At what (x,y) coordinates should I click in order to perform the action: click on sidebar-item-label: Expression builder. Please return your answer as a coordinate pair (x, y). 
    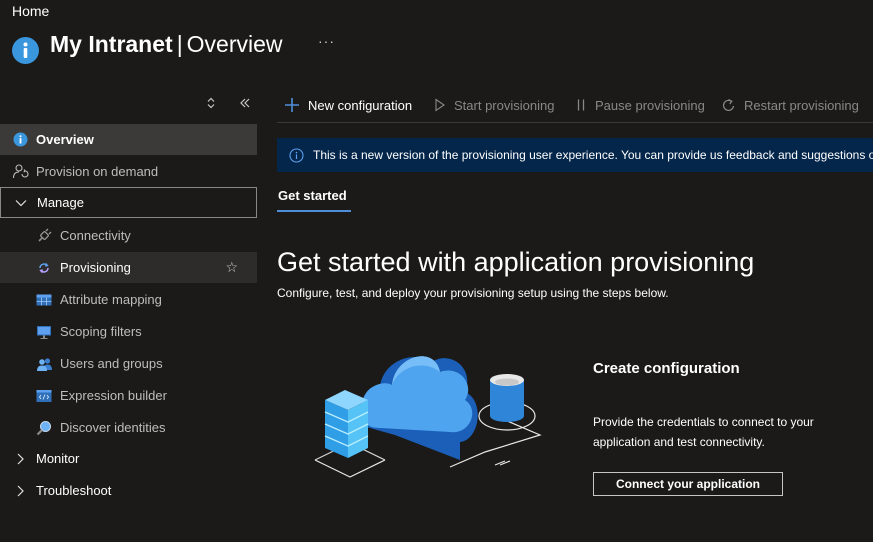
    Looking at the image, I should click on (113, 395).